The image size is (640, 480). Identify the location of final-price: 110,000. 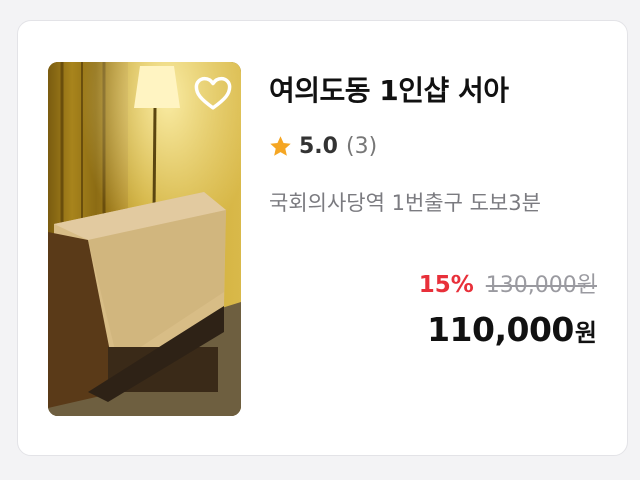
(500, 329).